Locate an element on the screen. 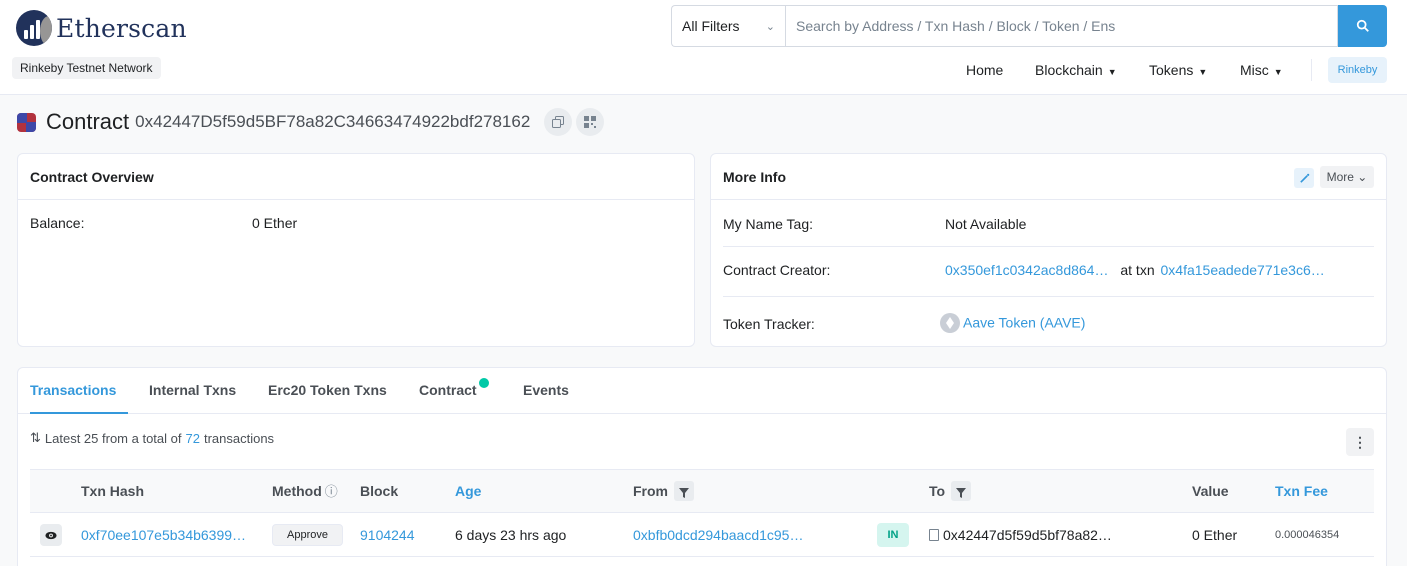 The height and width of the screenshot is (566, 1407). token-tracker-label: Token Tracker: is located at coordinates (769, 324).